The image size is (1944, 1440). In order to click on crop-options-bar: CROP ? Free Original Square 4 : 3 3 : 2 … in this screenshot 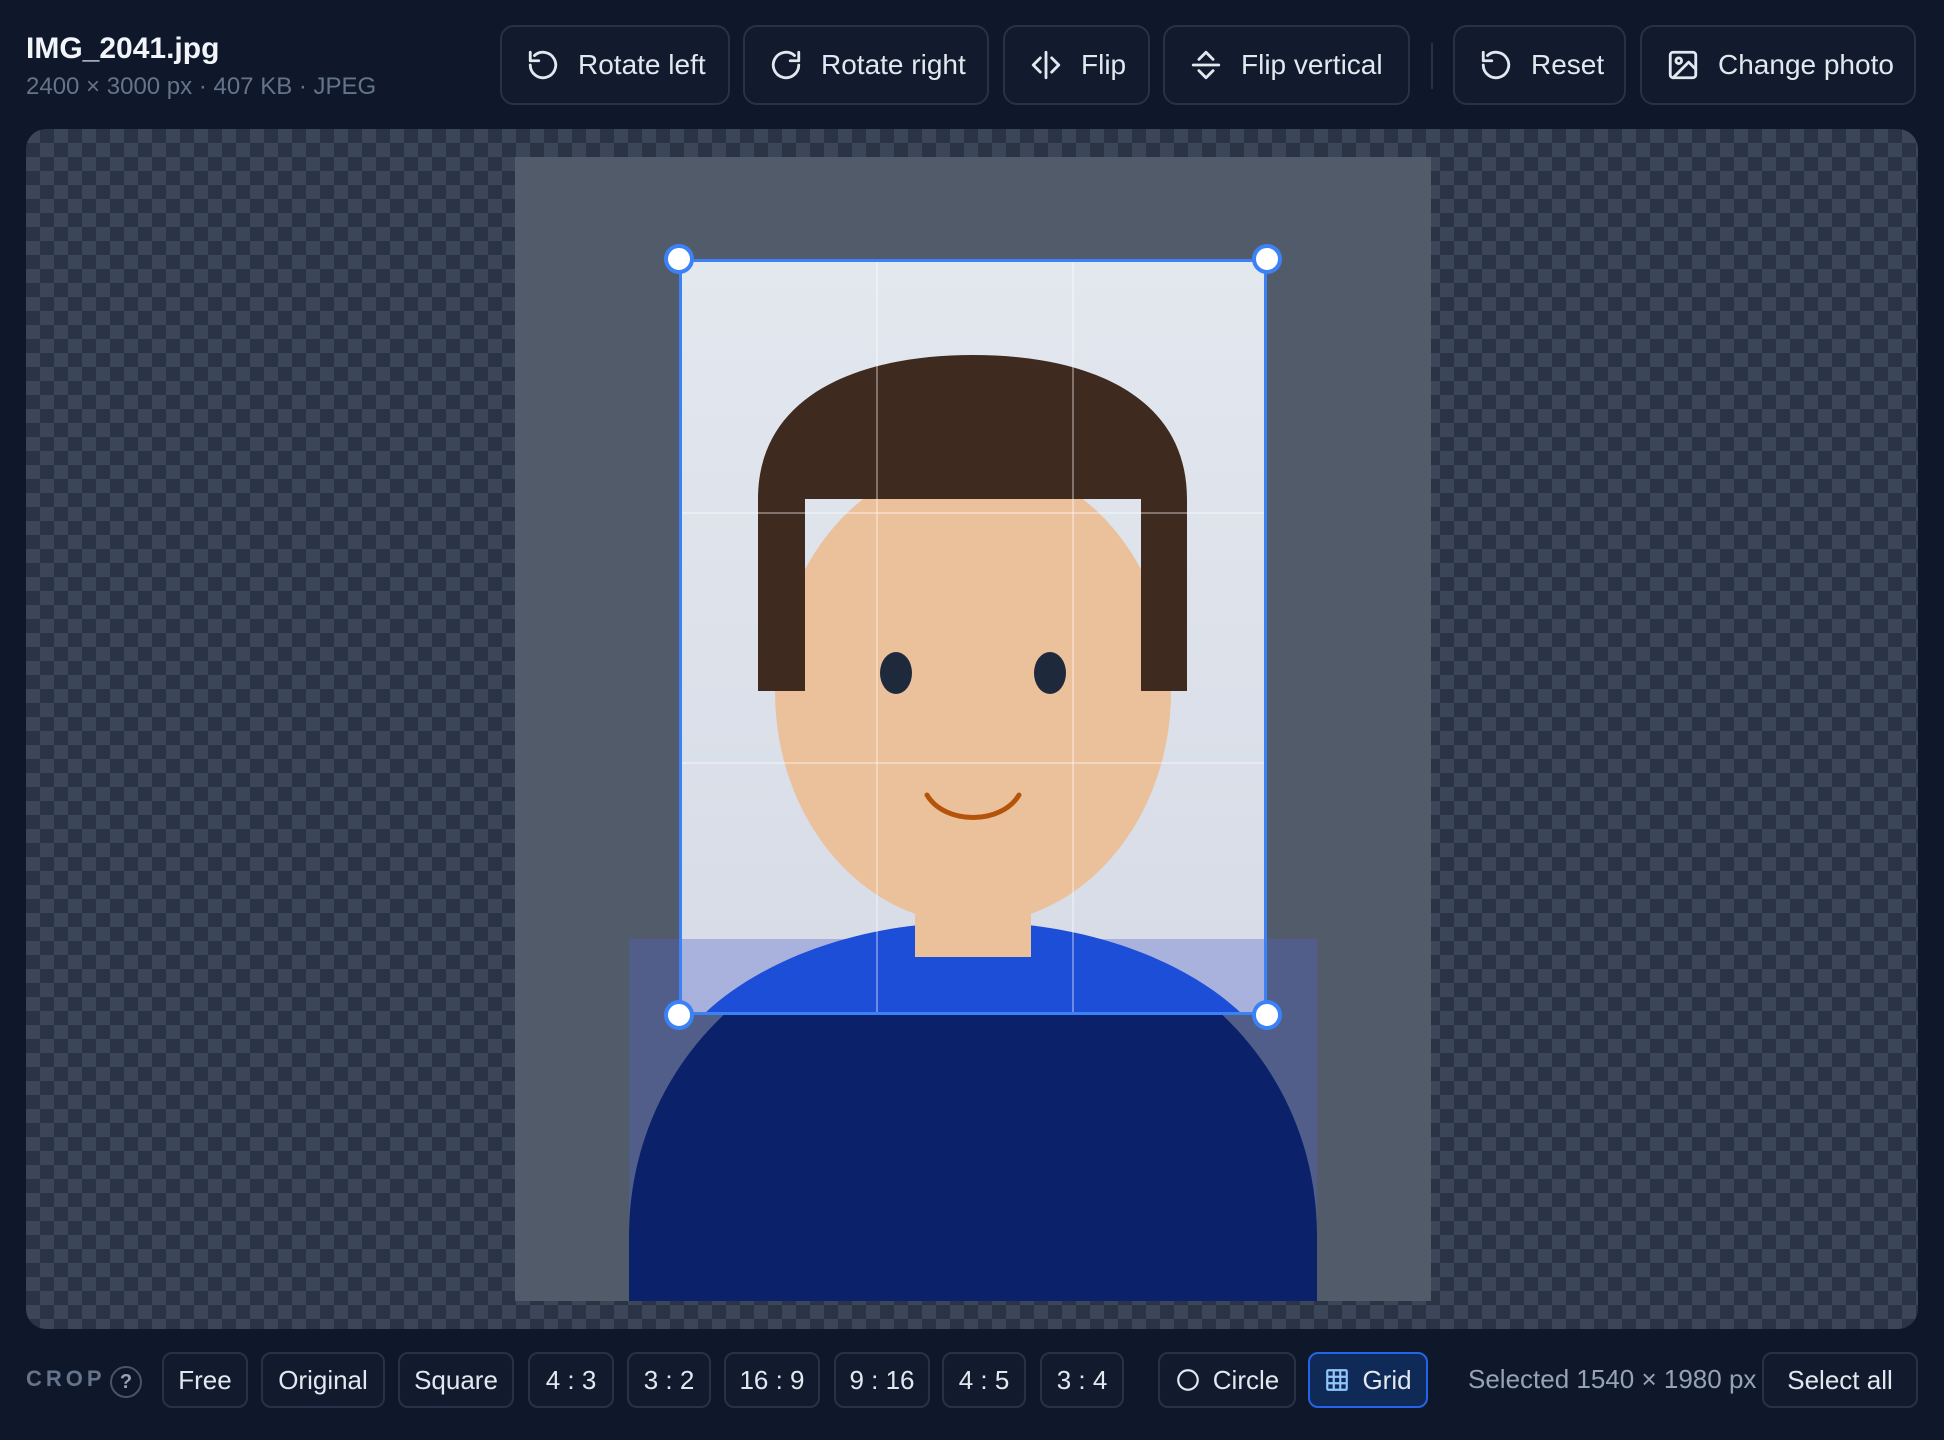, I will do `click(972, 1382)`.